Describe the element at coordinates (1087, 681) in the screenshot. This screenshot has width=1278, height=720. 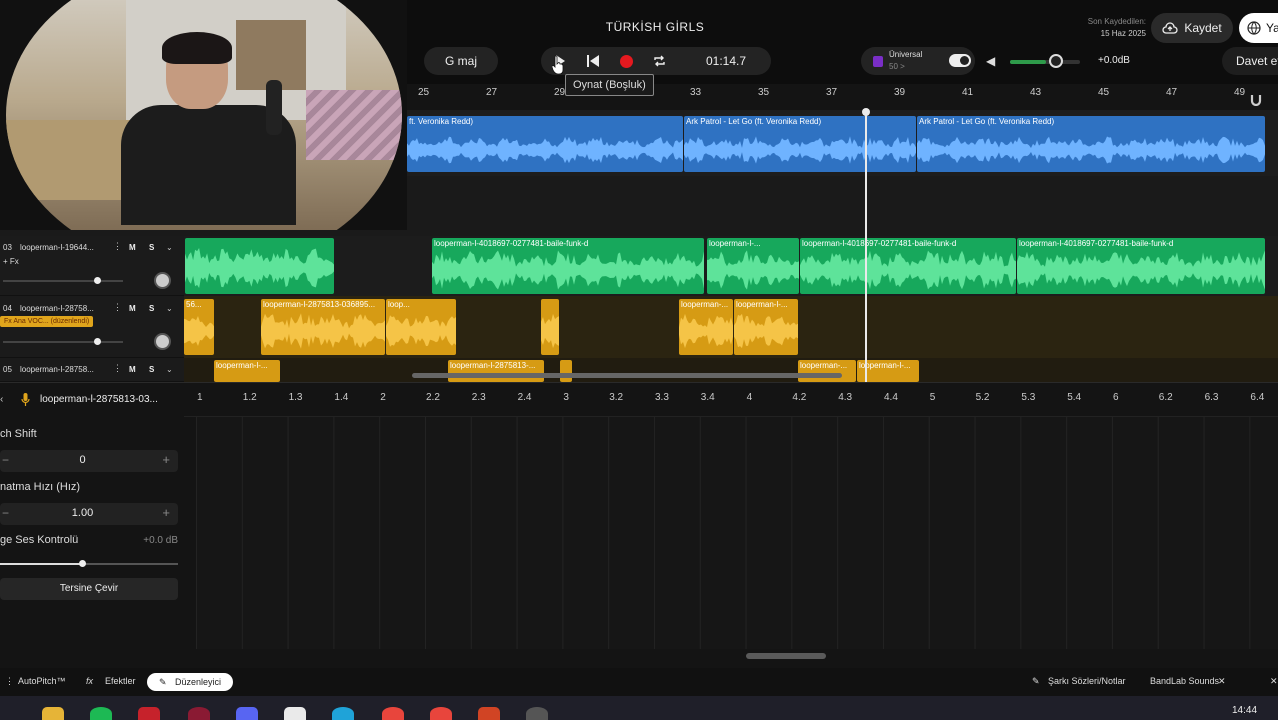
I see `lyrics-button: Şarkı Sözleri/Notlar` at that location.